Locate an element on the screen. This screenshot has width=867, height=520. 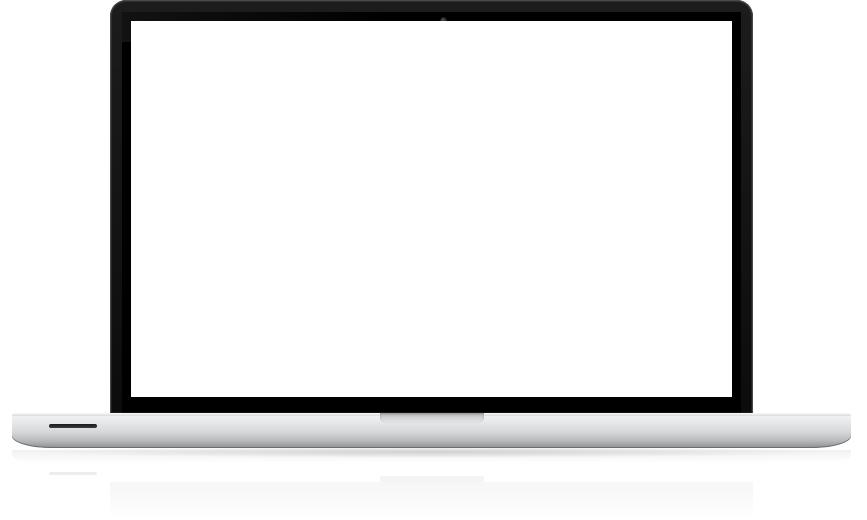
lid-opening-notch is located at coordinates (432, 418).